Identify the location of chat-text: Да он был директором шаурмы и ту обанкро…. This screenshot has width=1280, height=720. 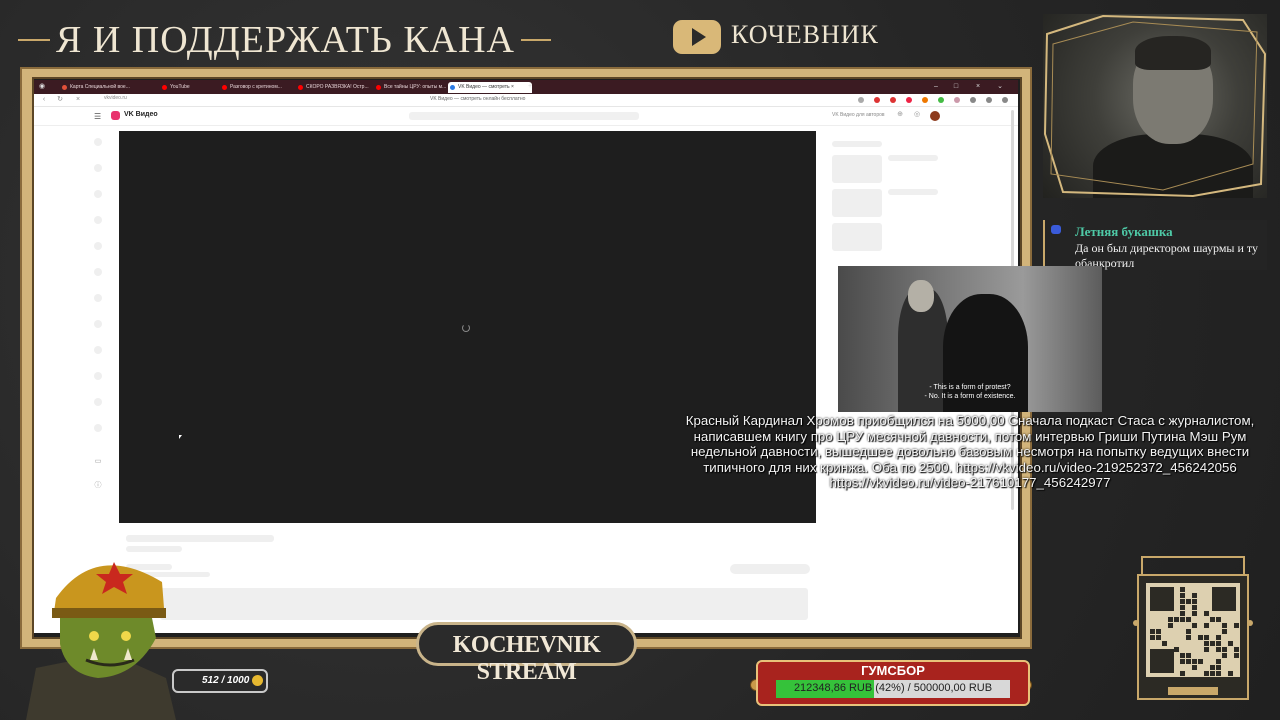
(1167, 255).